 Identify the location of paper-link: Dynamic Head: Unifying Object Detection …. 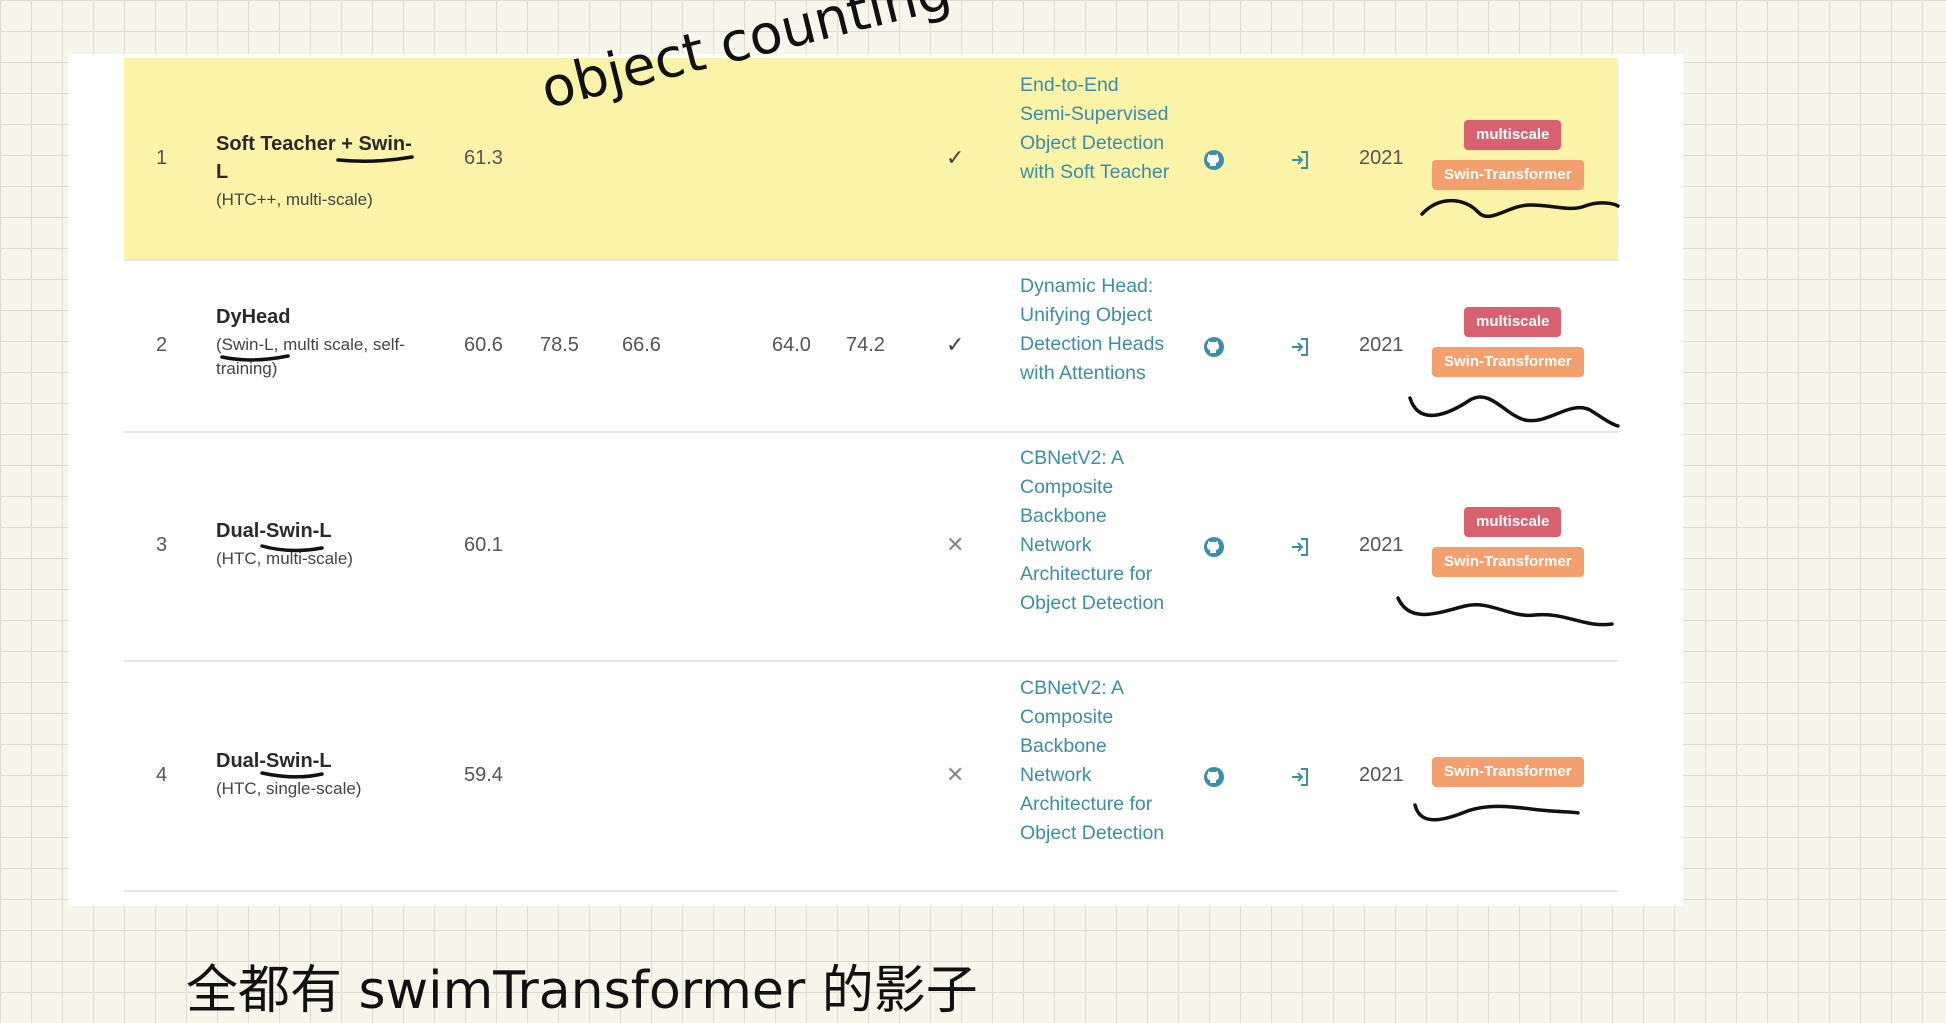
(1095, 330).